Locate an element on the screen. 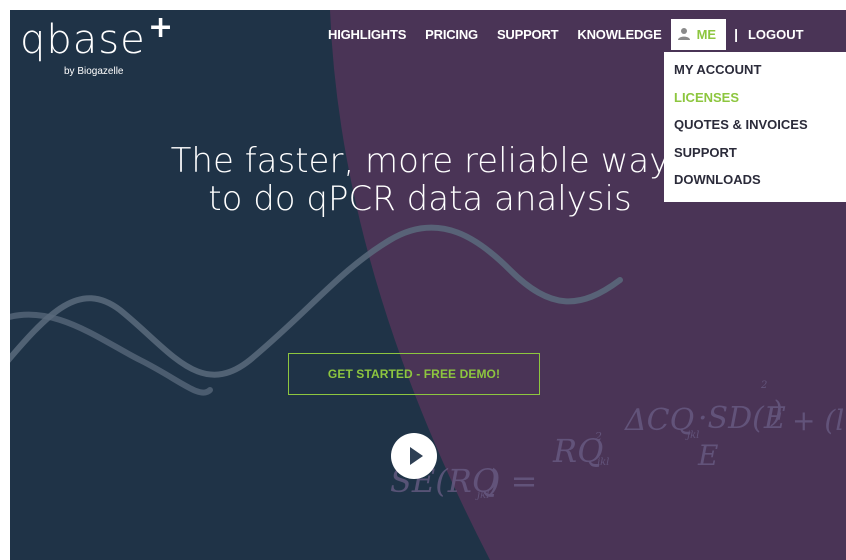 This screenshot has width=846, height=560. logo-plus-mark: + is located at coordinates (161, 27).